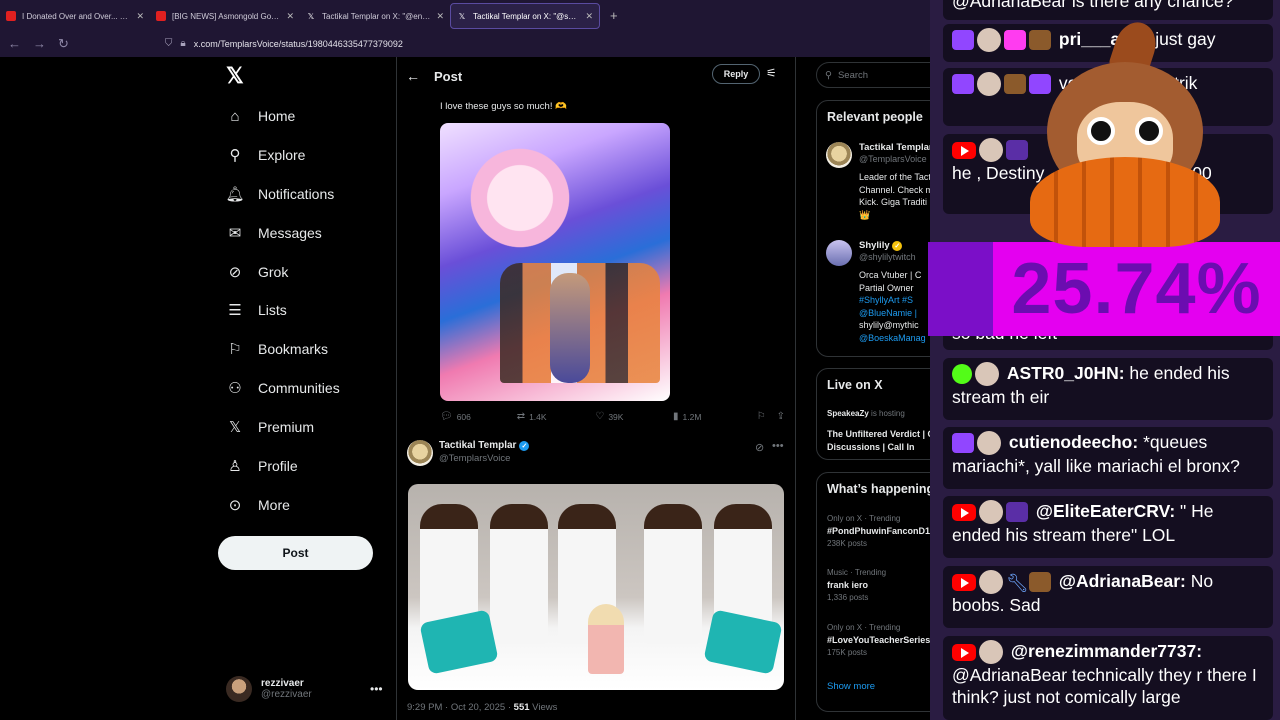 The height and width of the screenshot is (720, 1280). Describe the element at coordinates (893, 159) in the screenshot. I see `person-handle: @TemplarsVoice` at that location.